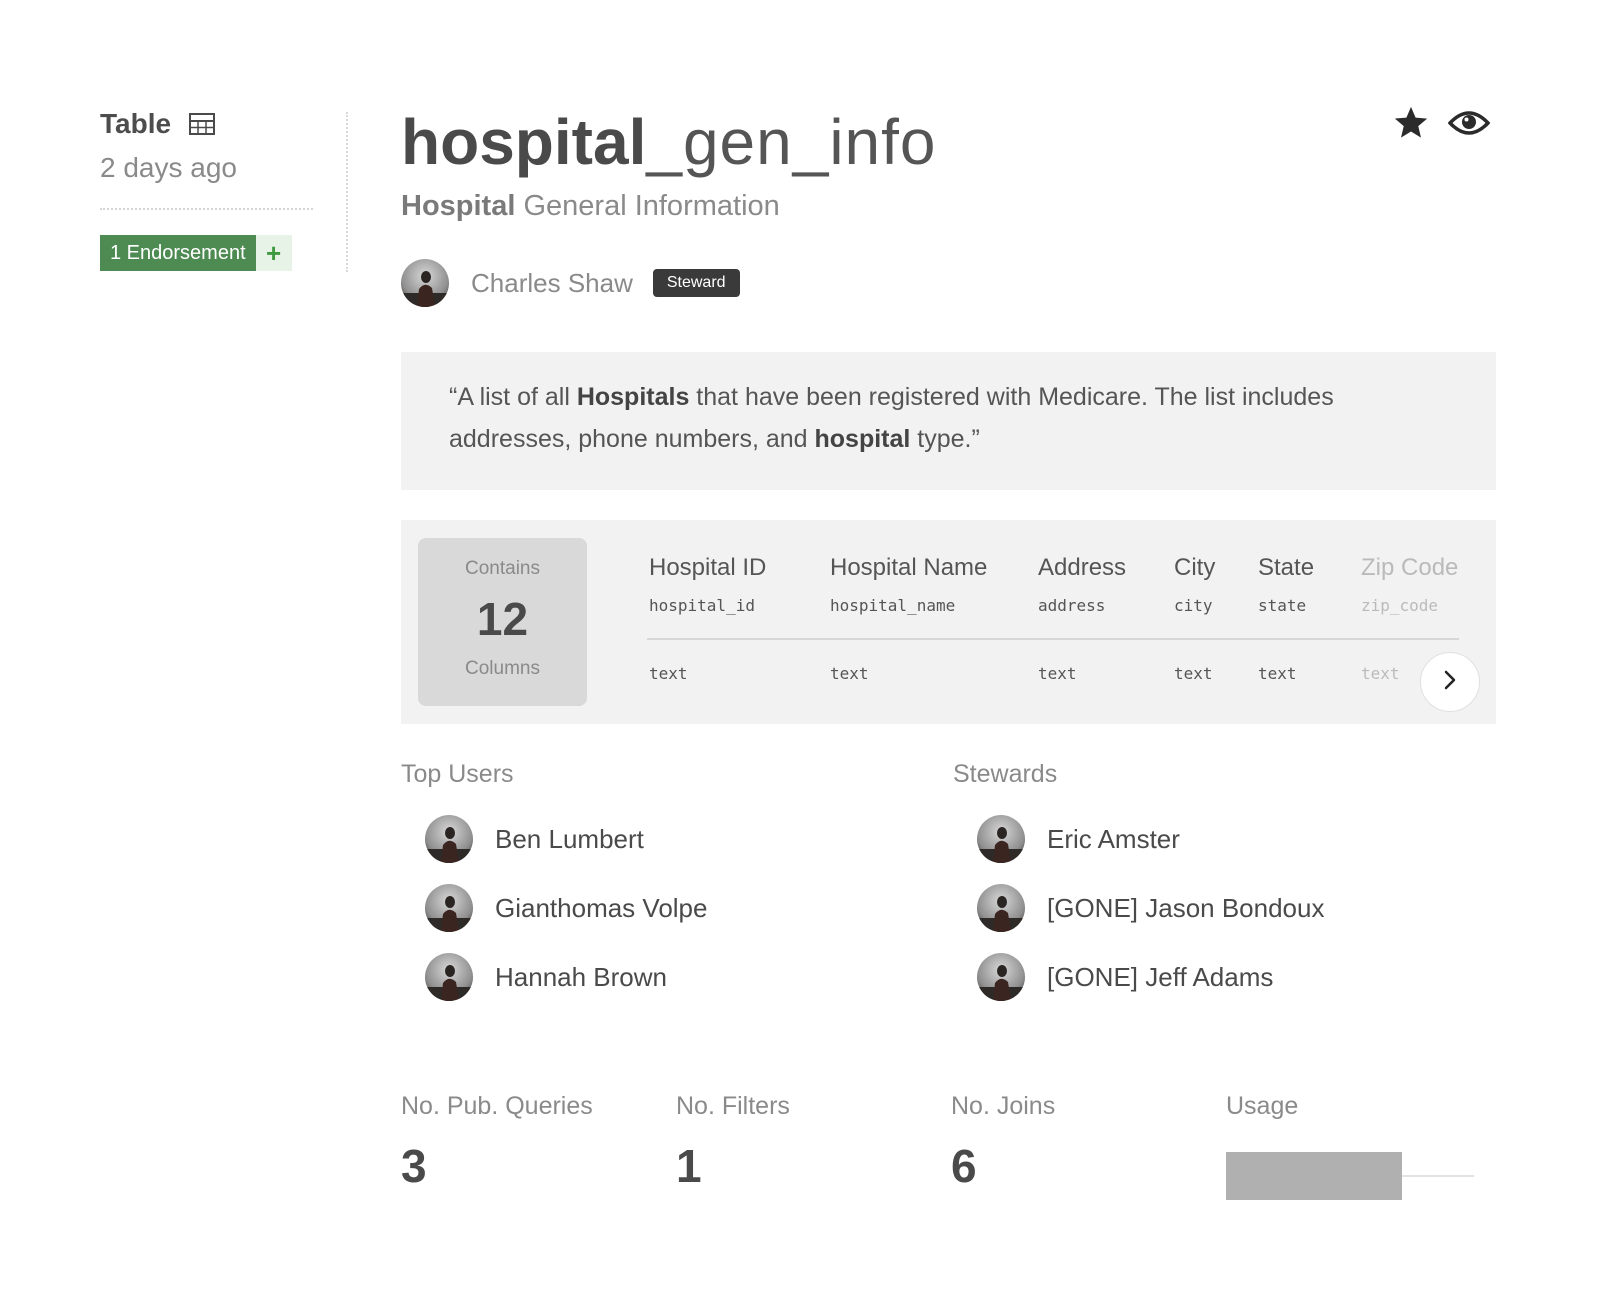 The height and width of the screenshot is (1290, 1605). What do you see at coordinates (457, 774) in the screenshot?
I see `top-users-title: Top Users` at bounding box center [457, 774].